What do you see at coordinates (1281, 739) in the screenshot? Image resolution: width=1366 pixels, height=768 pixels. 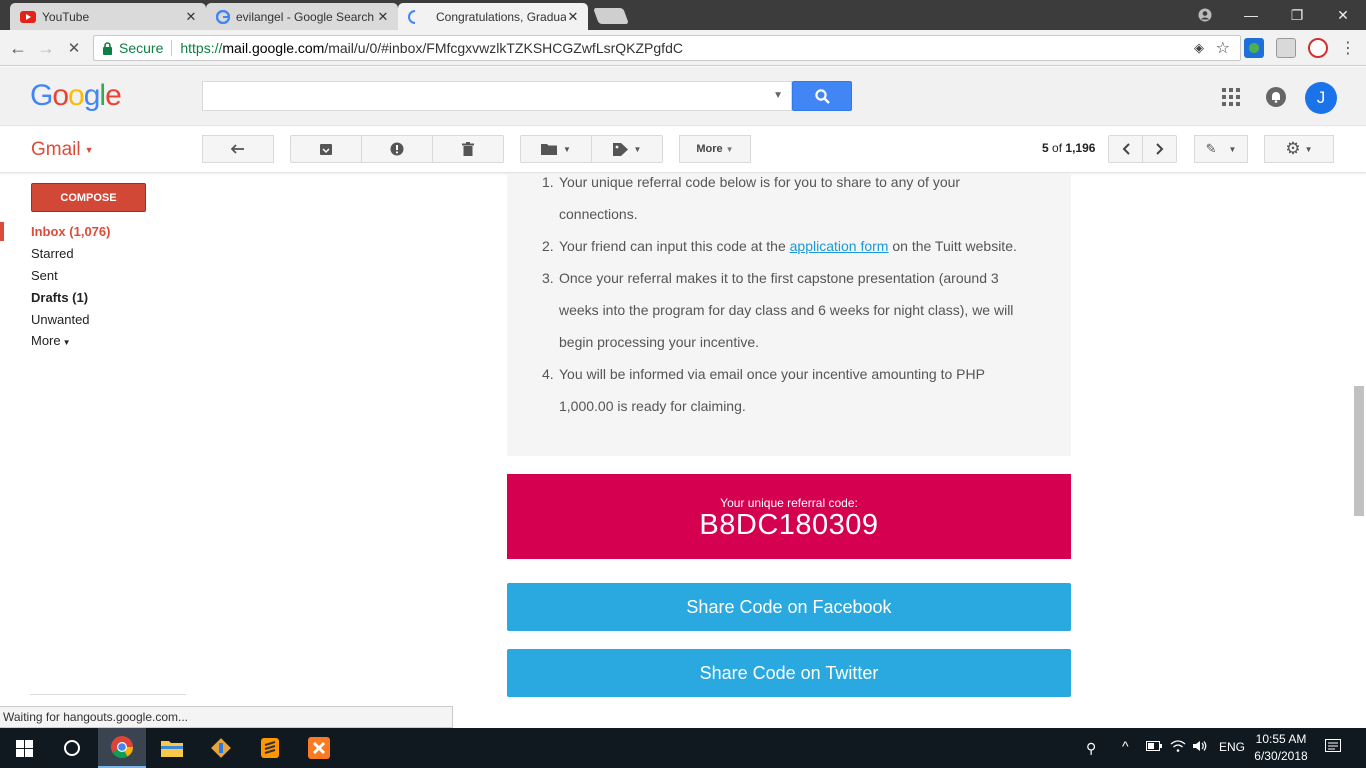 I see `clock-time: 10:55 AM` at bounding box center [1281, 739].